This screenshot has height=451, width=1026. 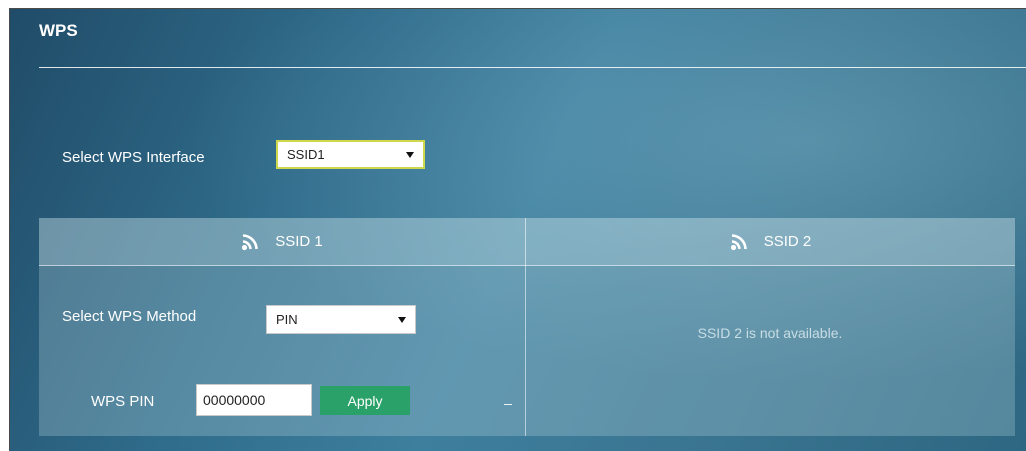 What do you see at coordinates (350, 154) in the screenshot?
I see `wps-interface-select: SSID1` at bounding box center [350, 154].